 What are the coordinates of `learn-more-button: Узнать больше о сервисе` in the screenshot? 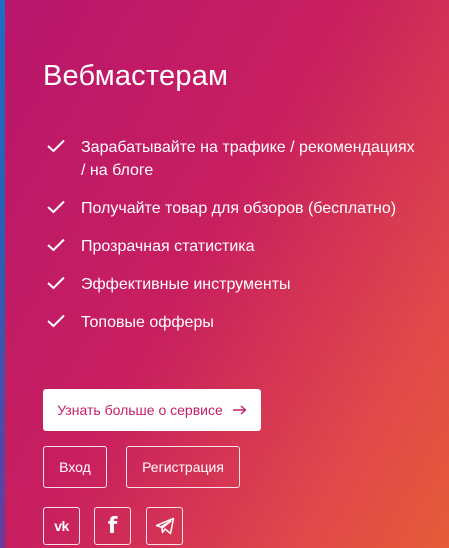 It's located at (152, 410).